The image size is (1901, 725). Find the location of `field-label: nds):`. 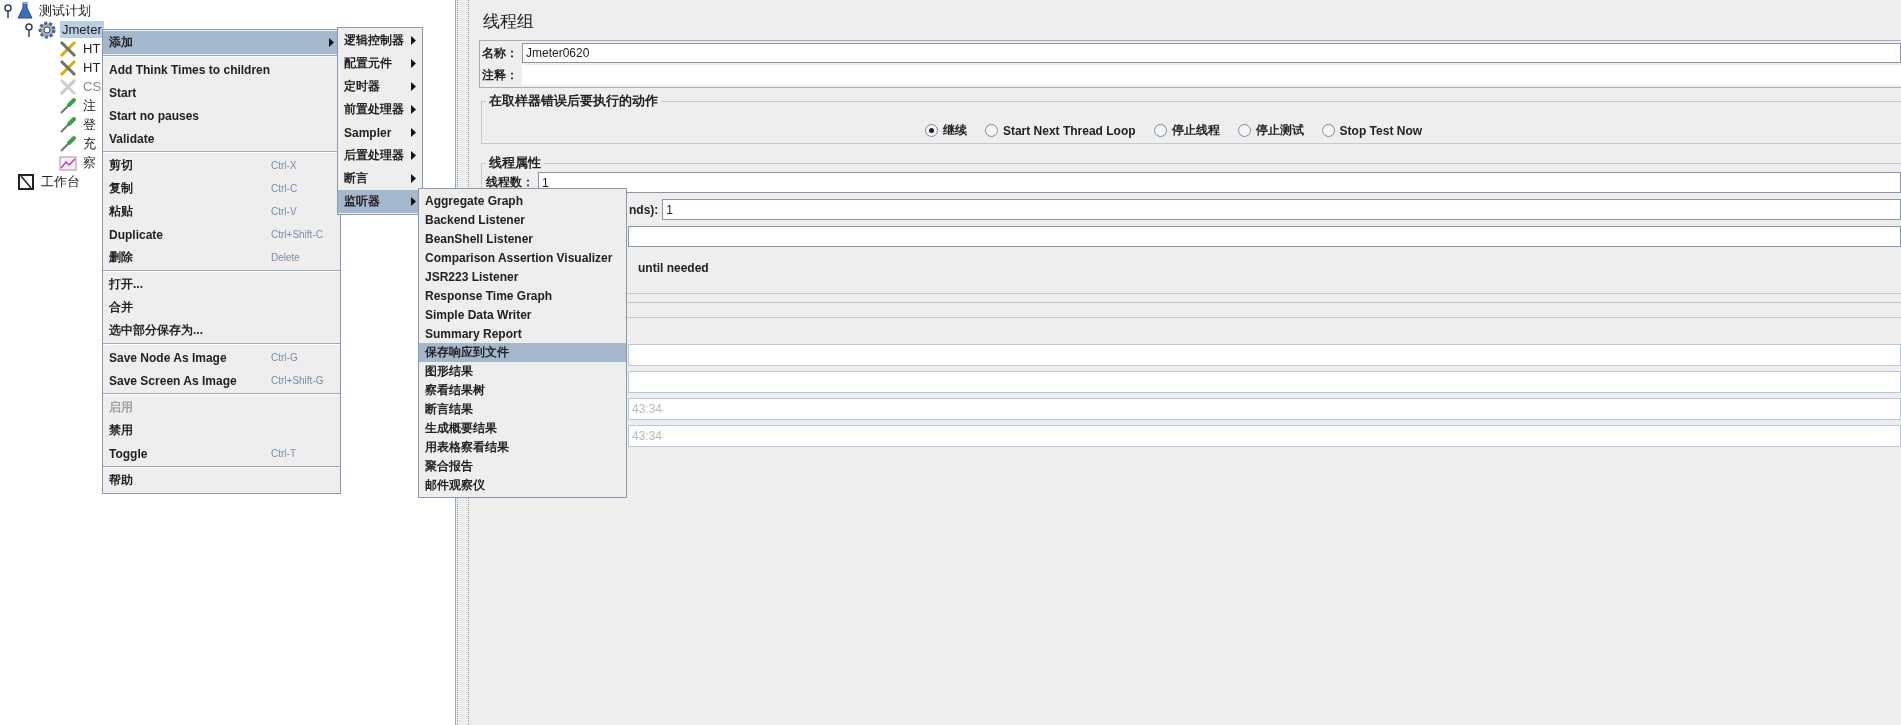

field-label: nds): is located at coordinates (644, 209).